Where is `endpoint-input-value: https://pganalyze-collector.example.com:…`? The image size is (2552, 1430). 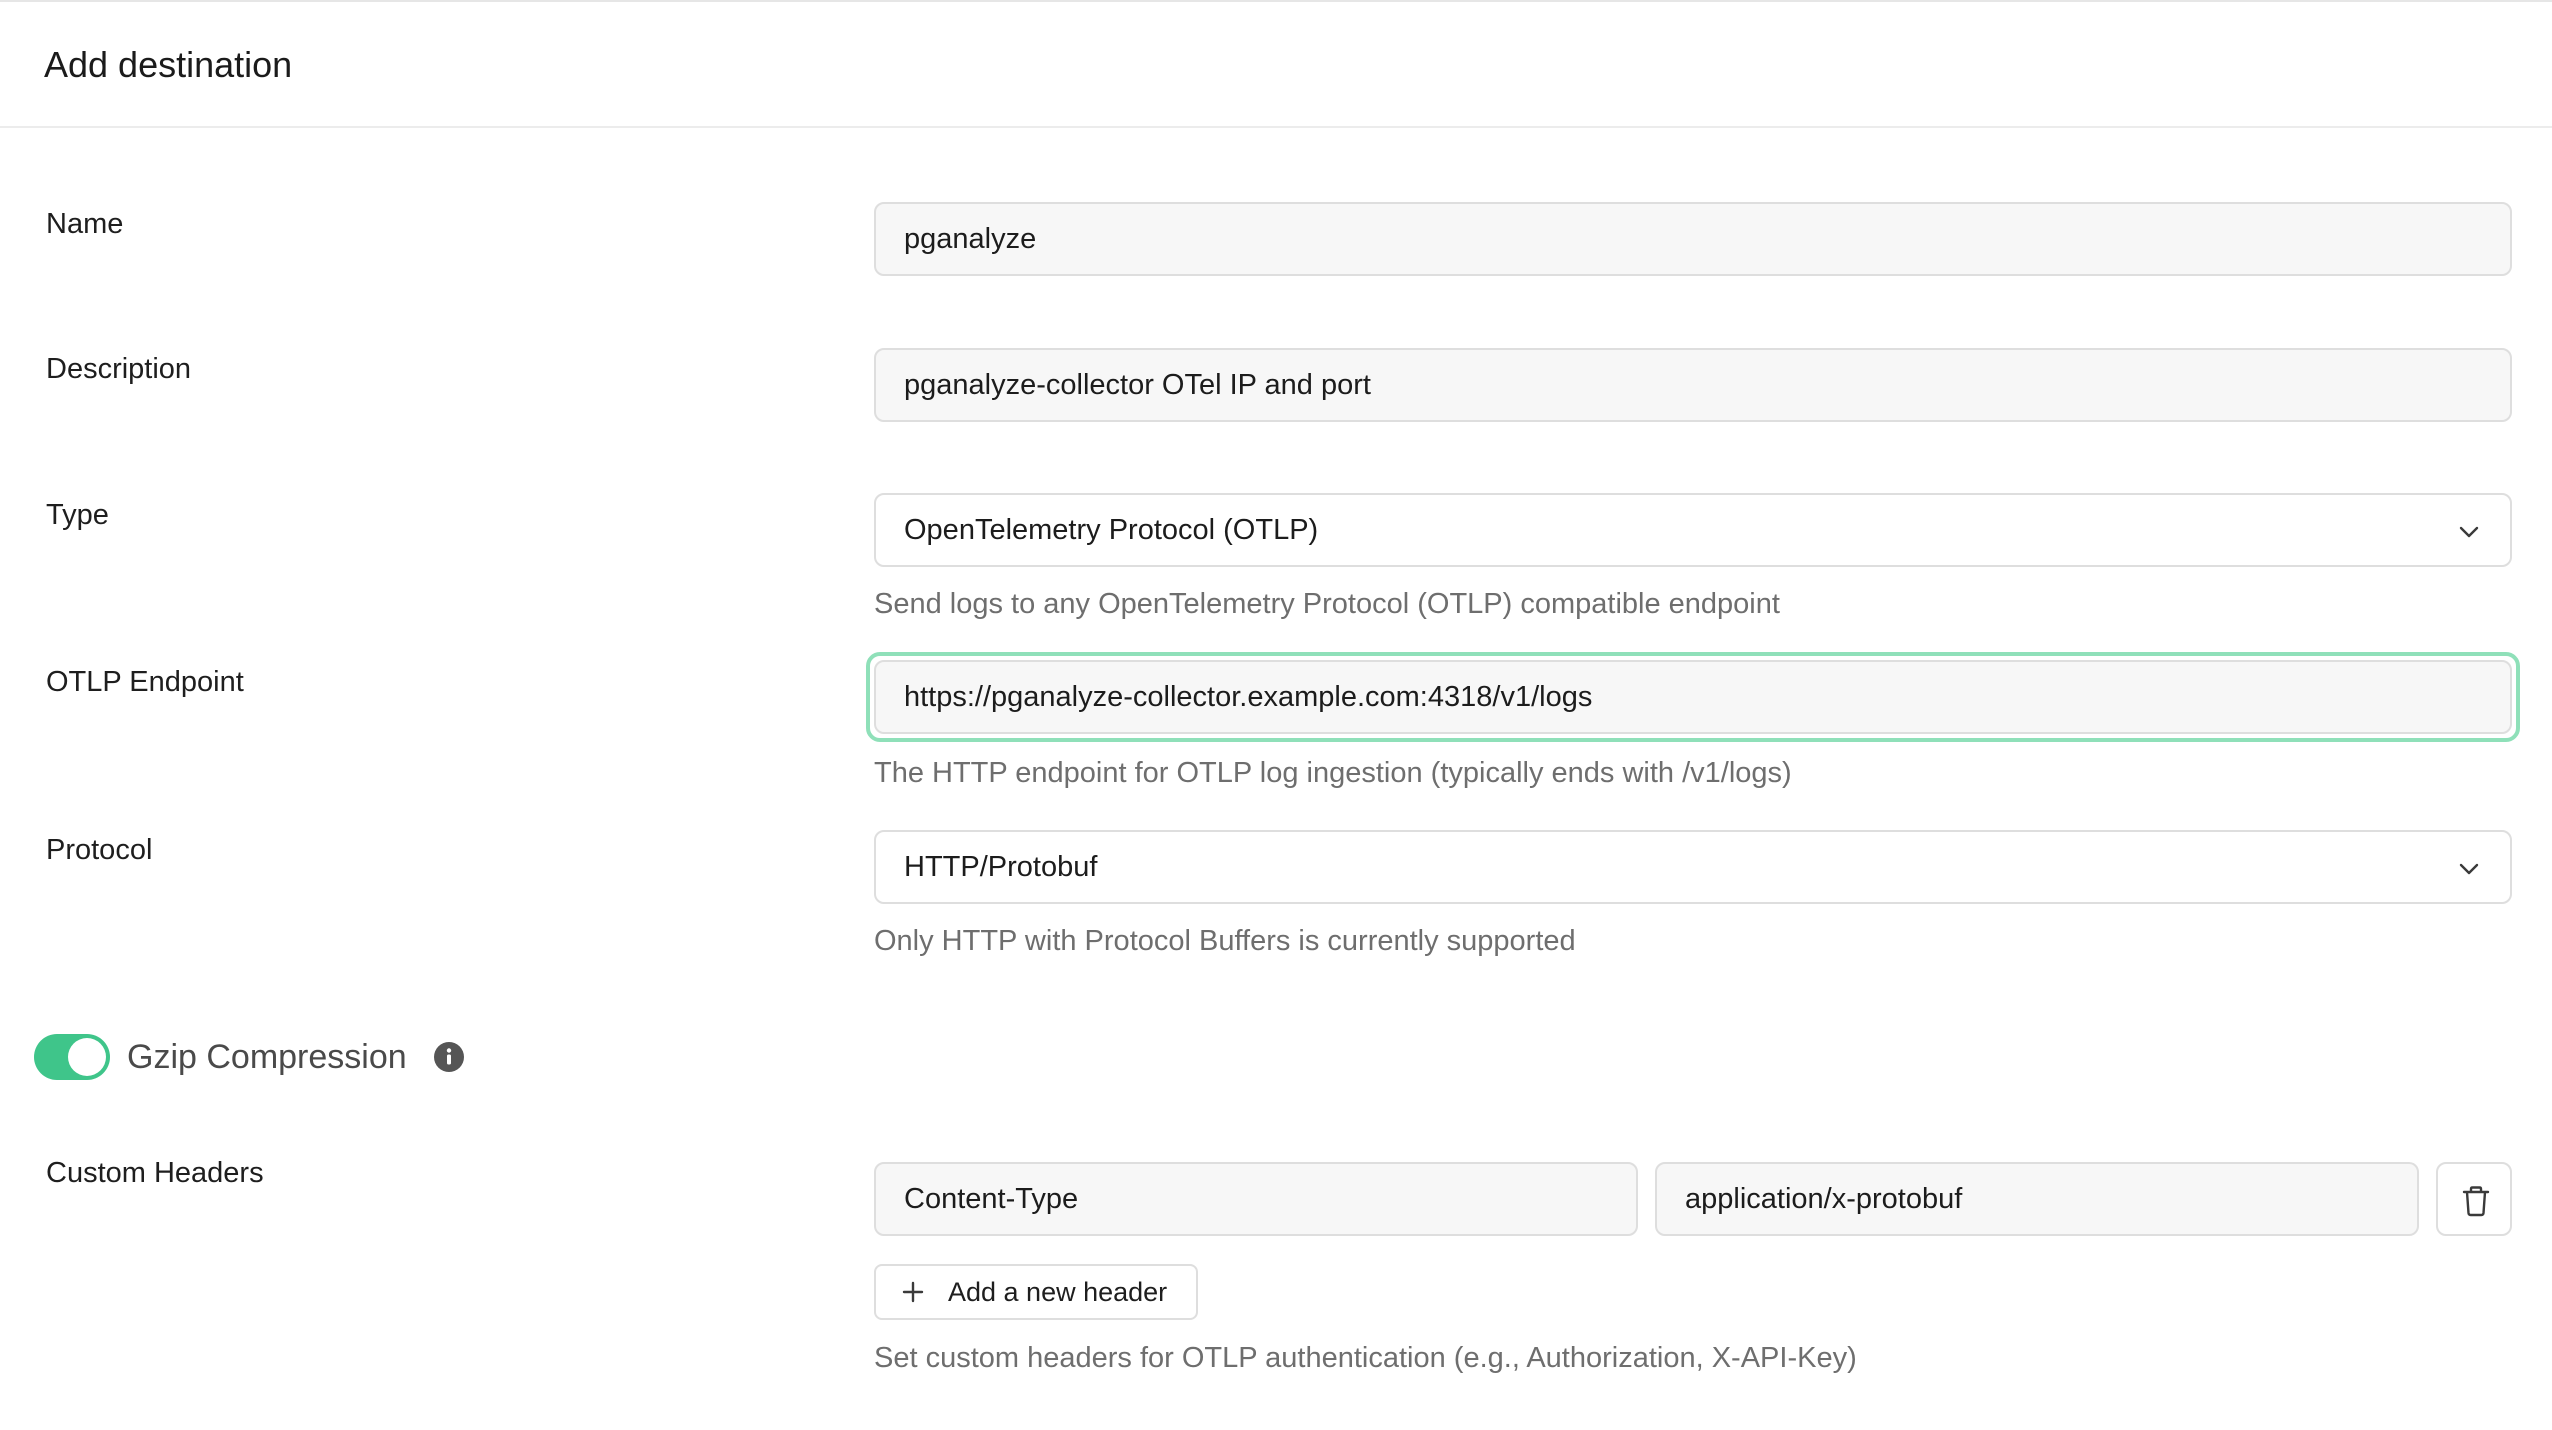
endpoint-input-value: https://pganalyze-collector.example.com:… is located at coordinates (1248, 697).